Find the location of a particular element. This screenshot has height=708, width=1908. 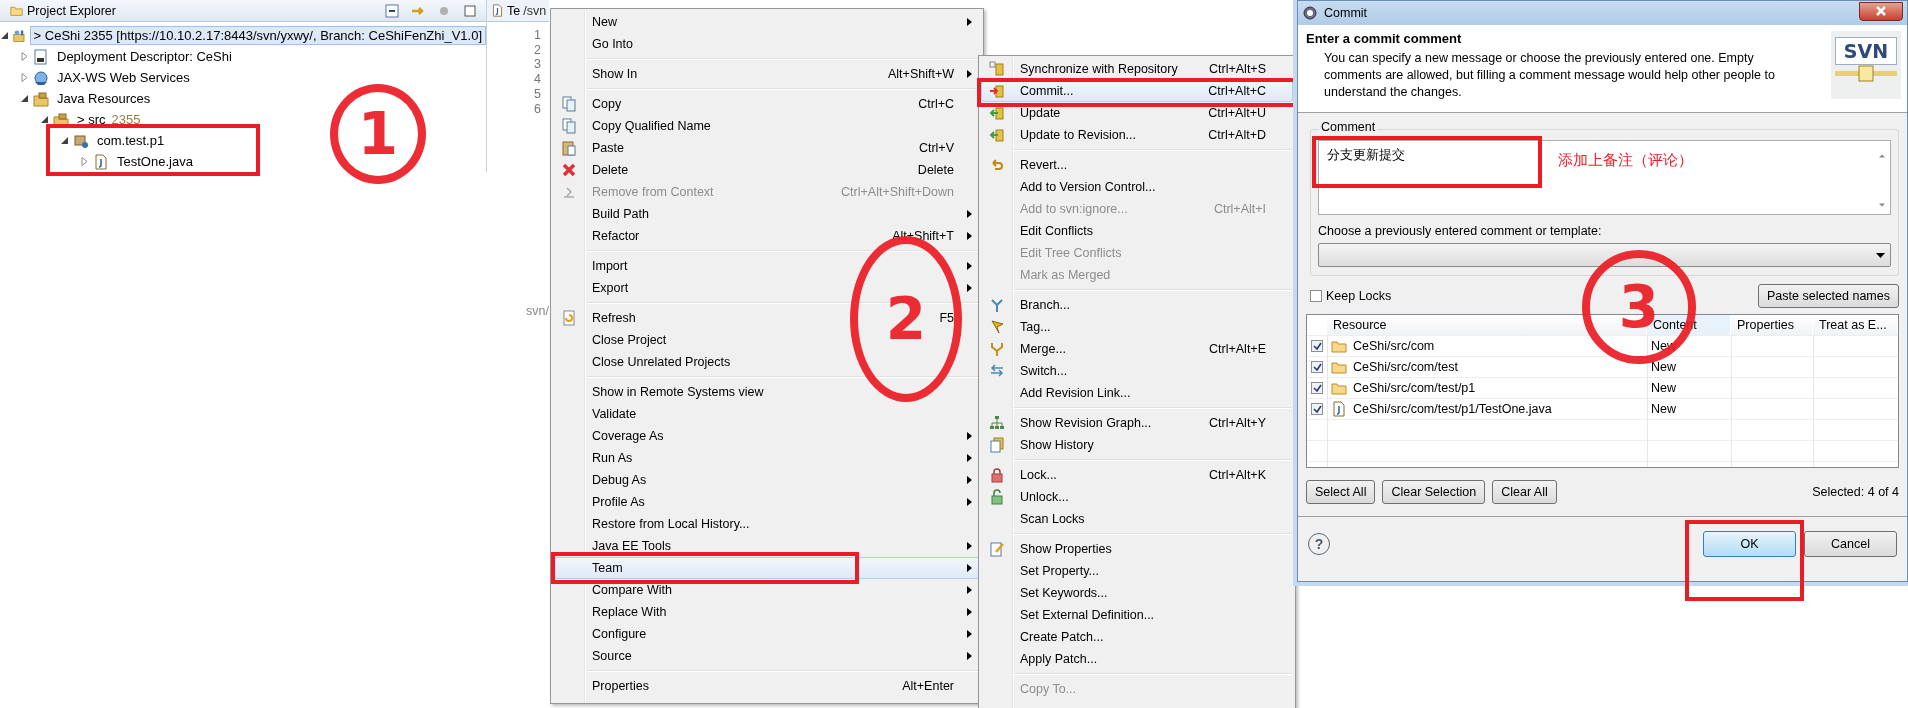

menu-item: Properties Alt+Enter is located at coordinates (767, 686).